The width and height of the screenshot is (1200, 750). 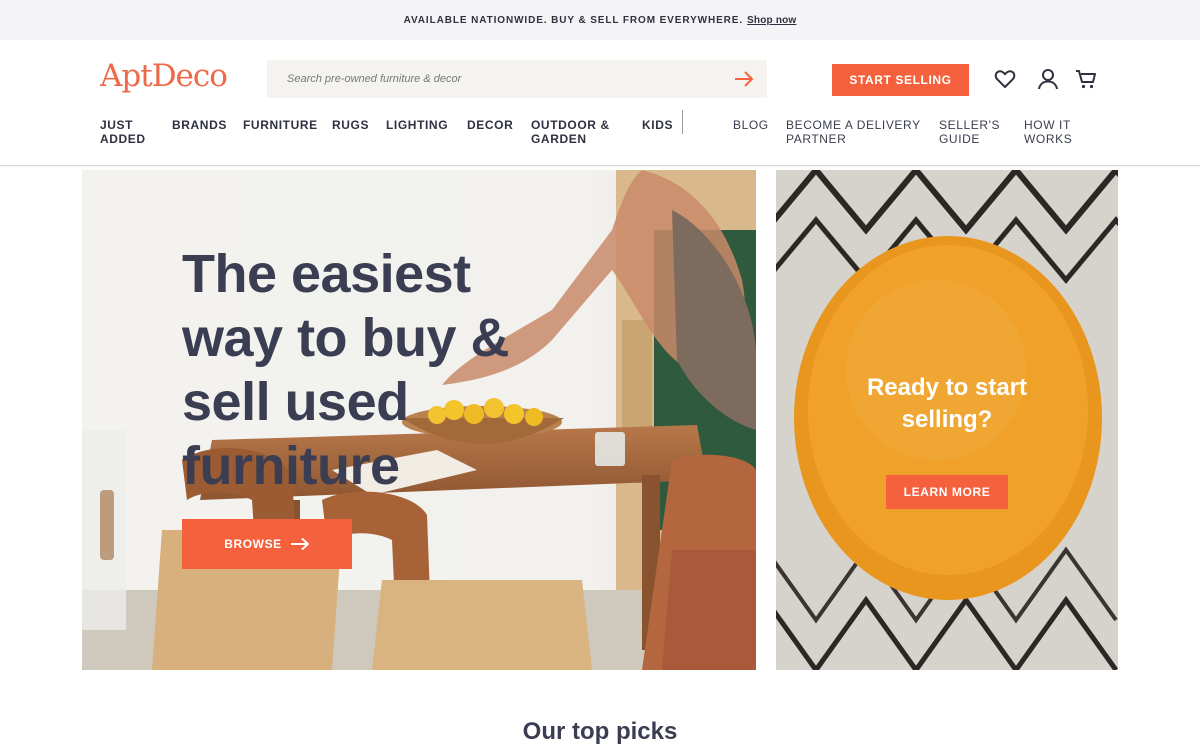 I want to click on browse-button-label: BROWSE, so click(x=253, y=544).